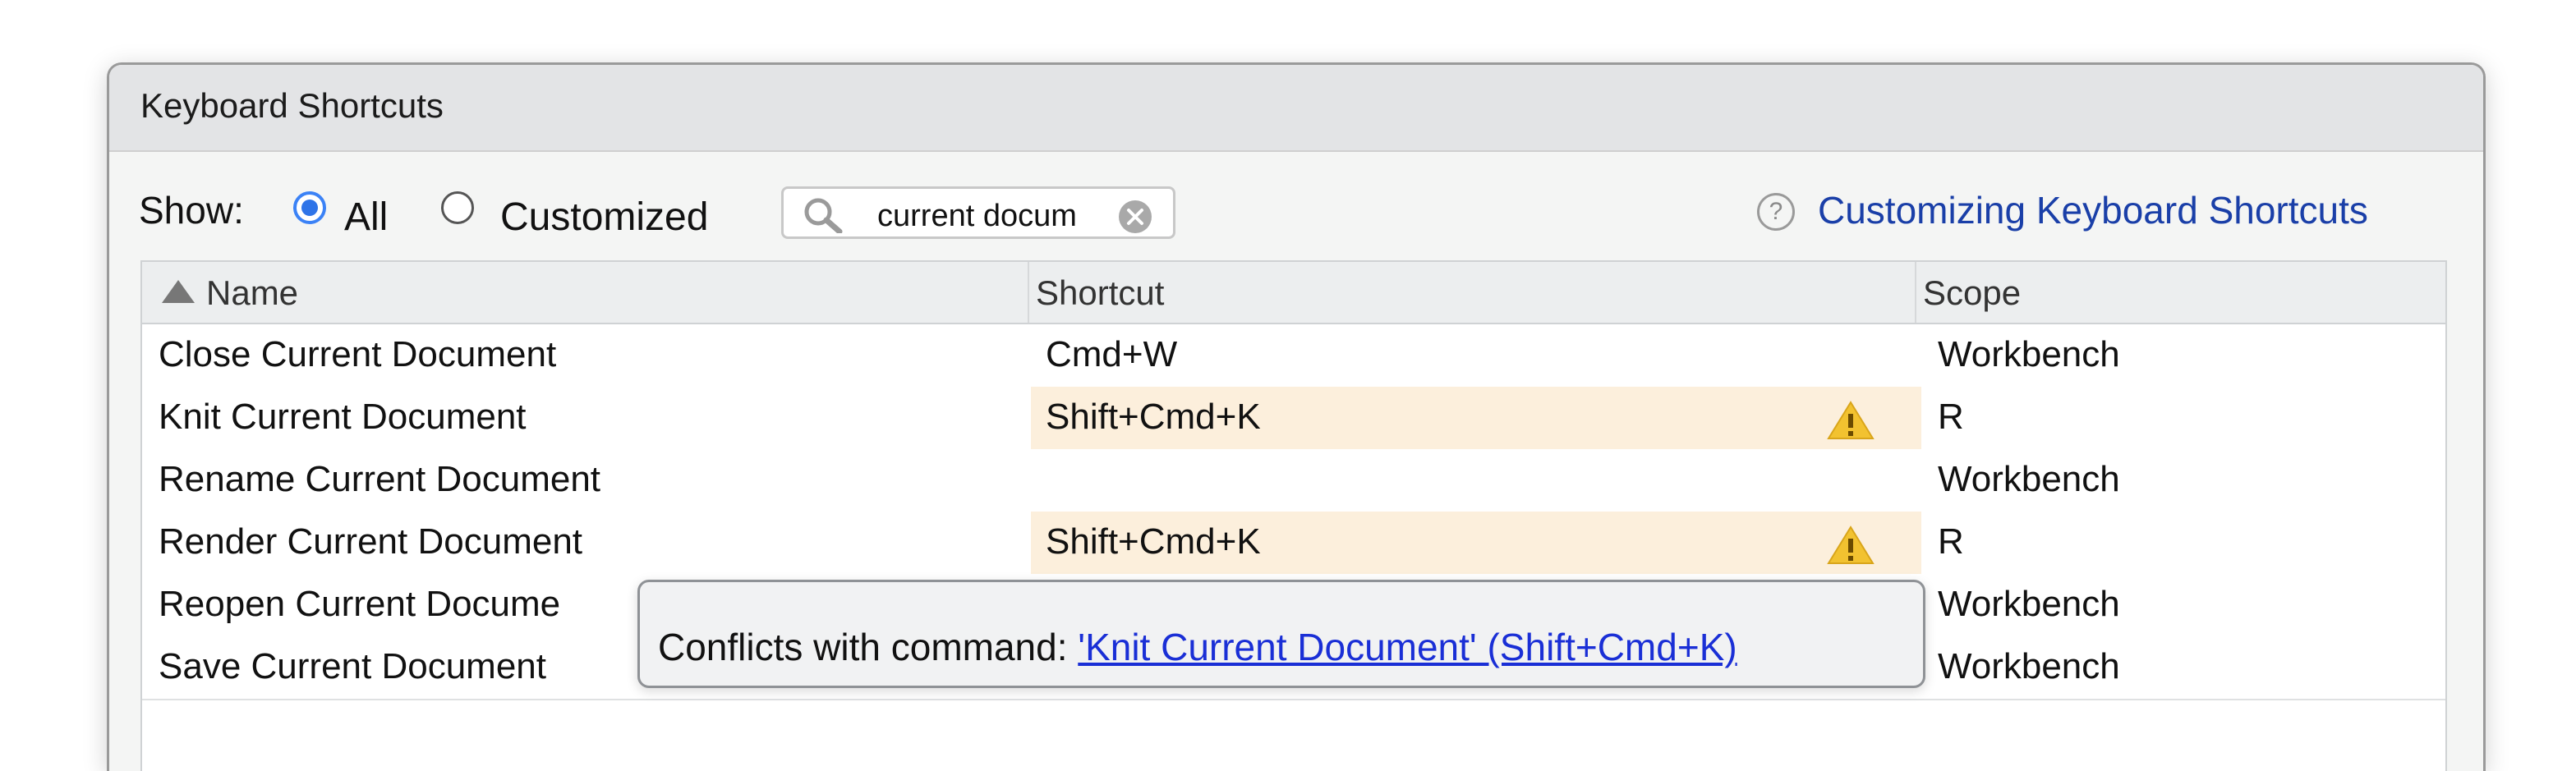 The image size is (2576, 771). Describe the element at coordinates (1293, 481) in the screenshot. I see `table-row: Rename Current Document Workbench` at that location.